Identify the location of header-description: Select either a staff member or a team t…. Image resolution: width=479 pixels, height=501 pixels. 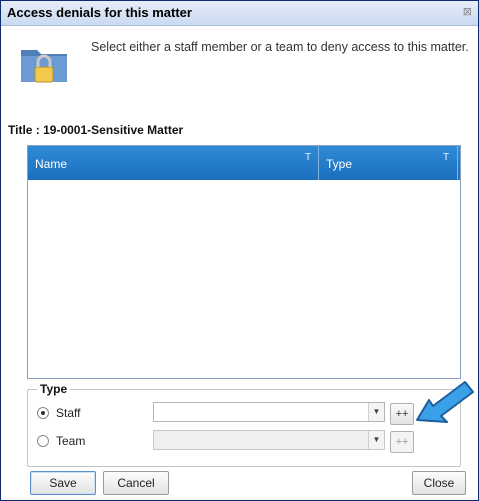
(280, 47).